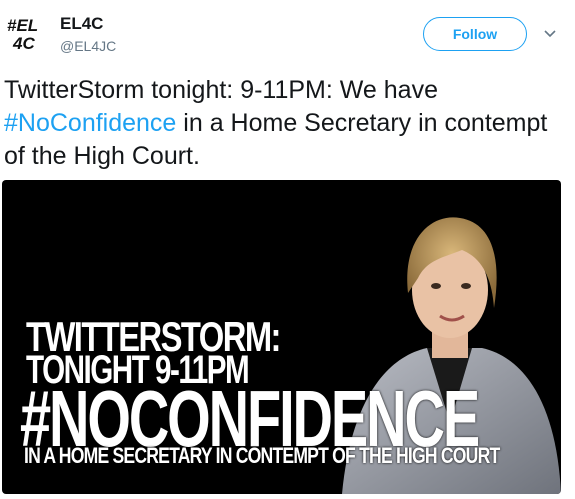 The width and height of the screenshot is (575, 499). I want to click on tweet-text-part1: TwitterStorm tonight: 9-11PM: We have, so click(221, 90).